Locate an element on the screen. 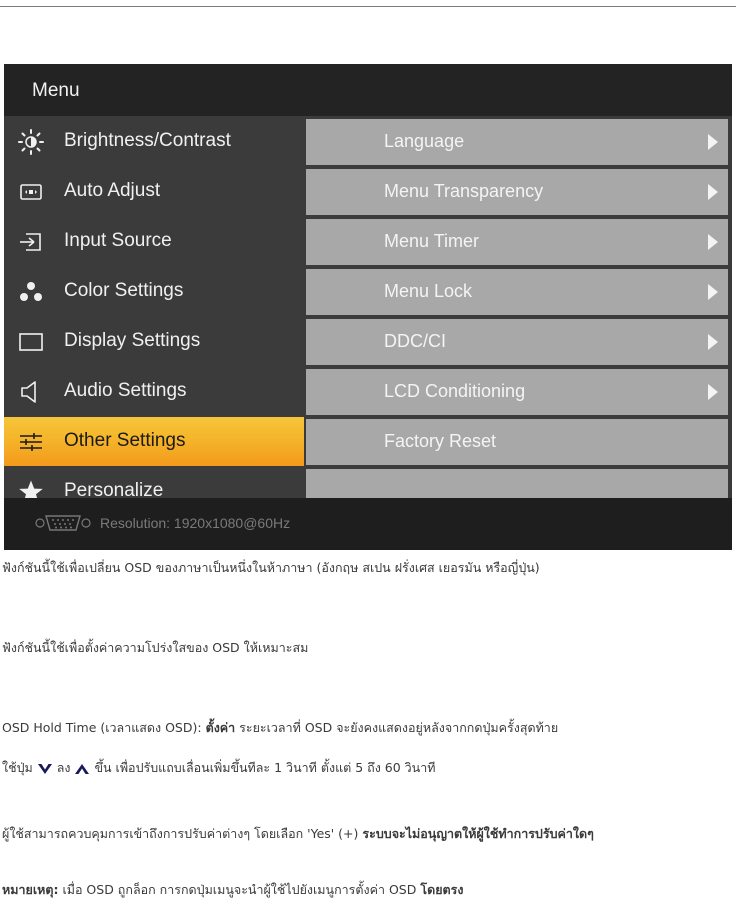 This screenshot has width=736, height=920. osd-header: Menu is located at coordinates (368, 90).